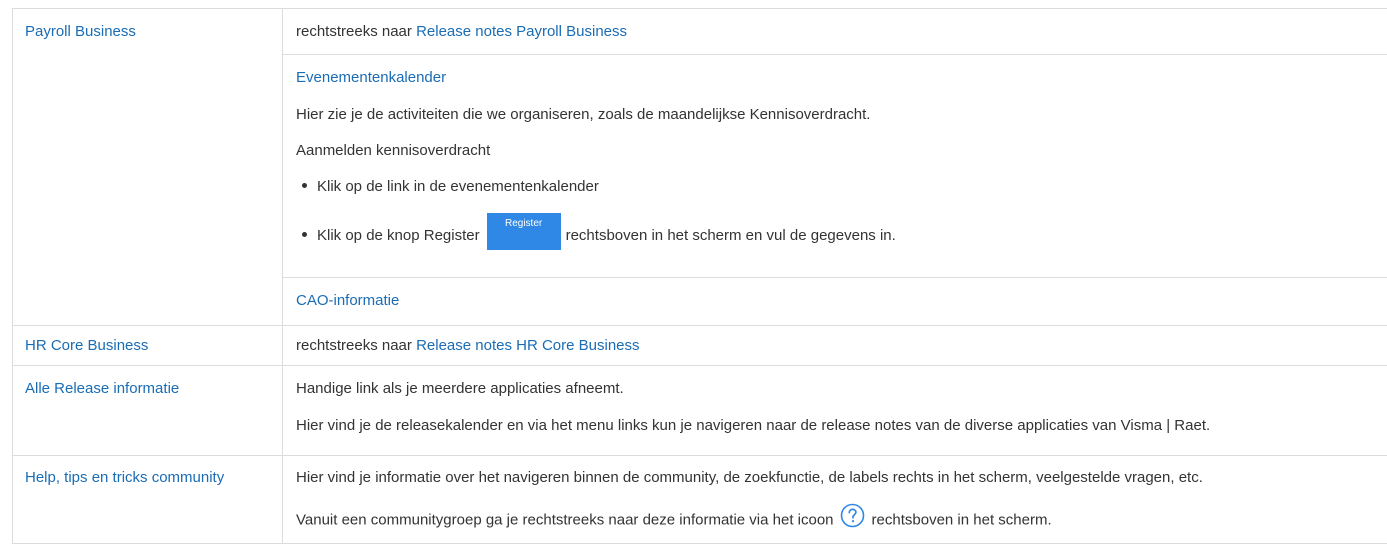 The height and width of the screenshot is (551, 1387). I want to click on link-payroll-business: Payroll Business, so click(147, 24).